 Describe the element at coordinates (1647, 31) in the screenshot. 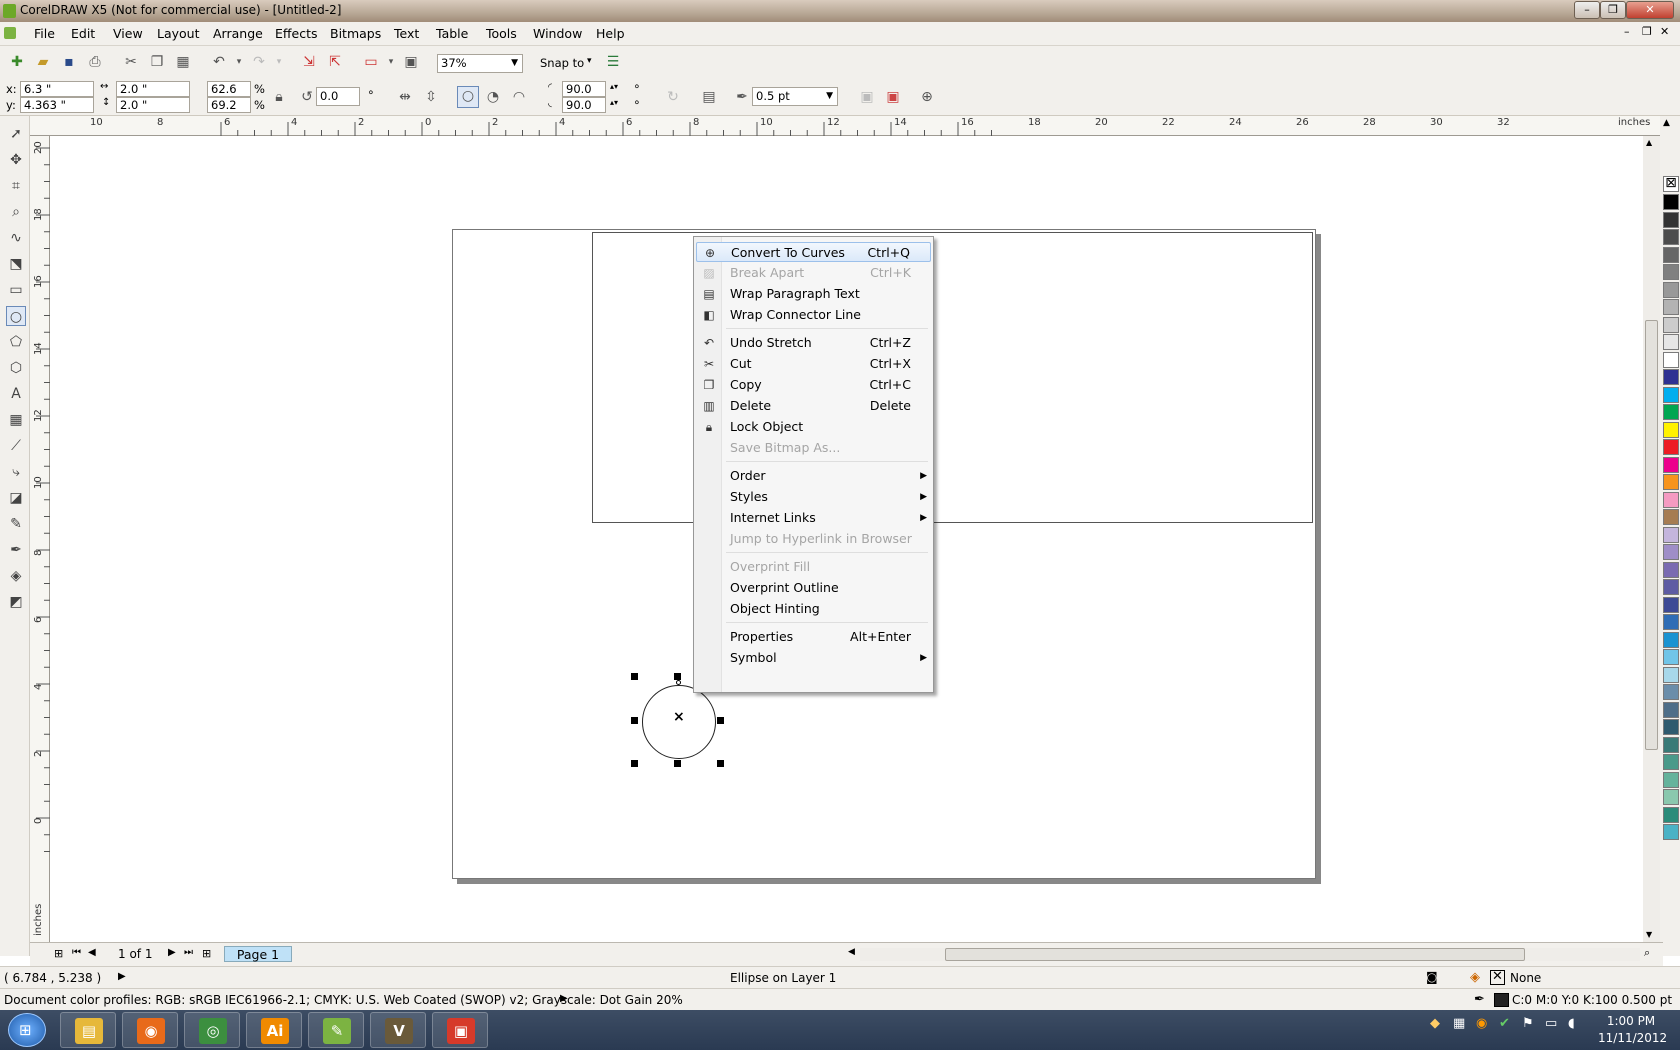

I see `doc-restore-button: ❐` at that location.